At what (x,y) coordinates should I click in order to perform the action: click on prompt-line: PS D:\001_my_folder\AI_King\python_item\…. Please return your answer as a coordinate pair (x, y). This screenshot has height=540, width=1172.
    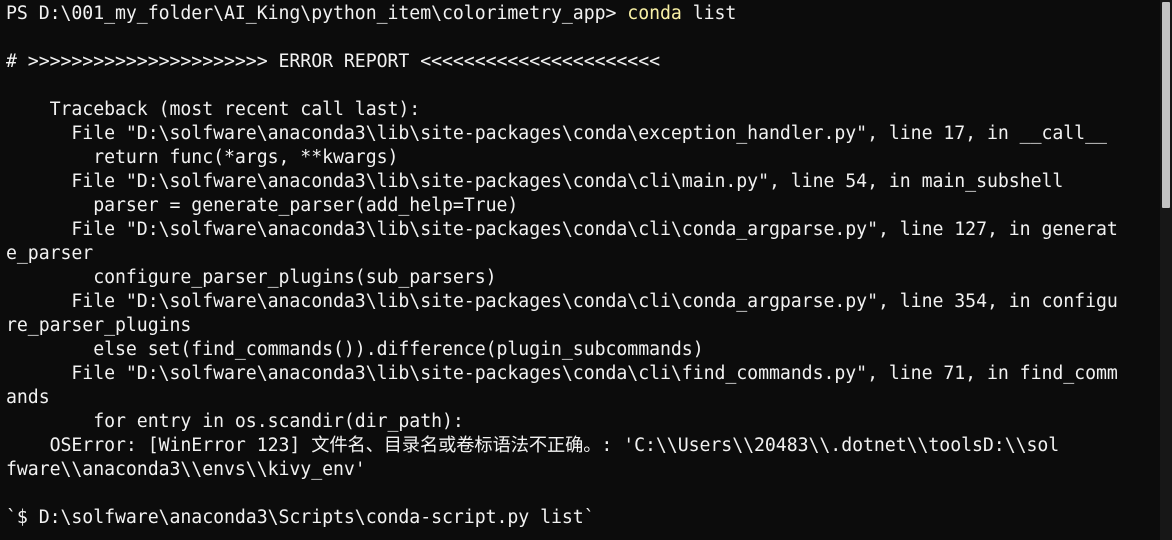
    Looking at the image, I should click on (583, 14).